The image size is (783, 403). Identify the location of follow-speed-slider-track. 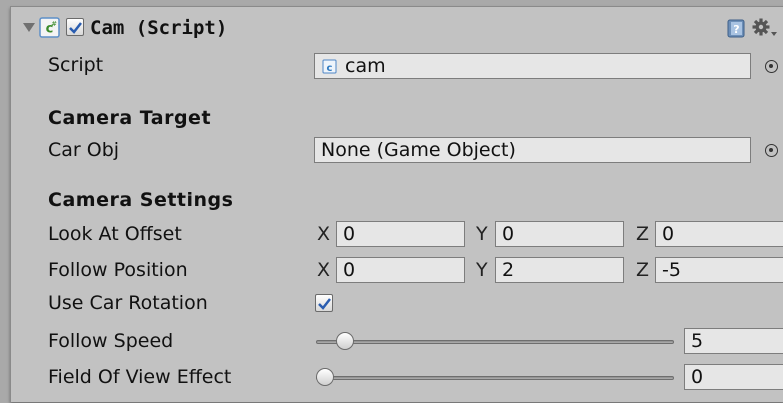
(495, 342).